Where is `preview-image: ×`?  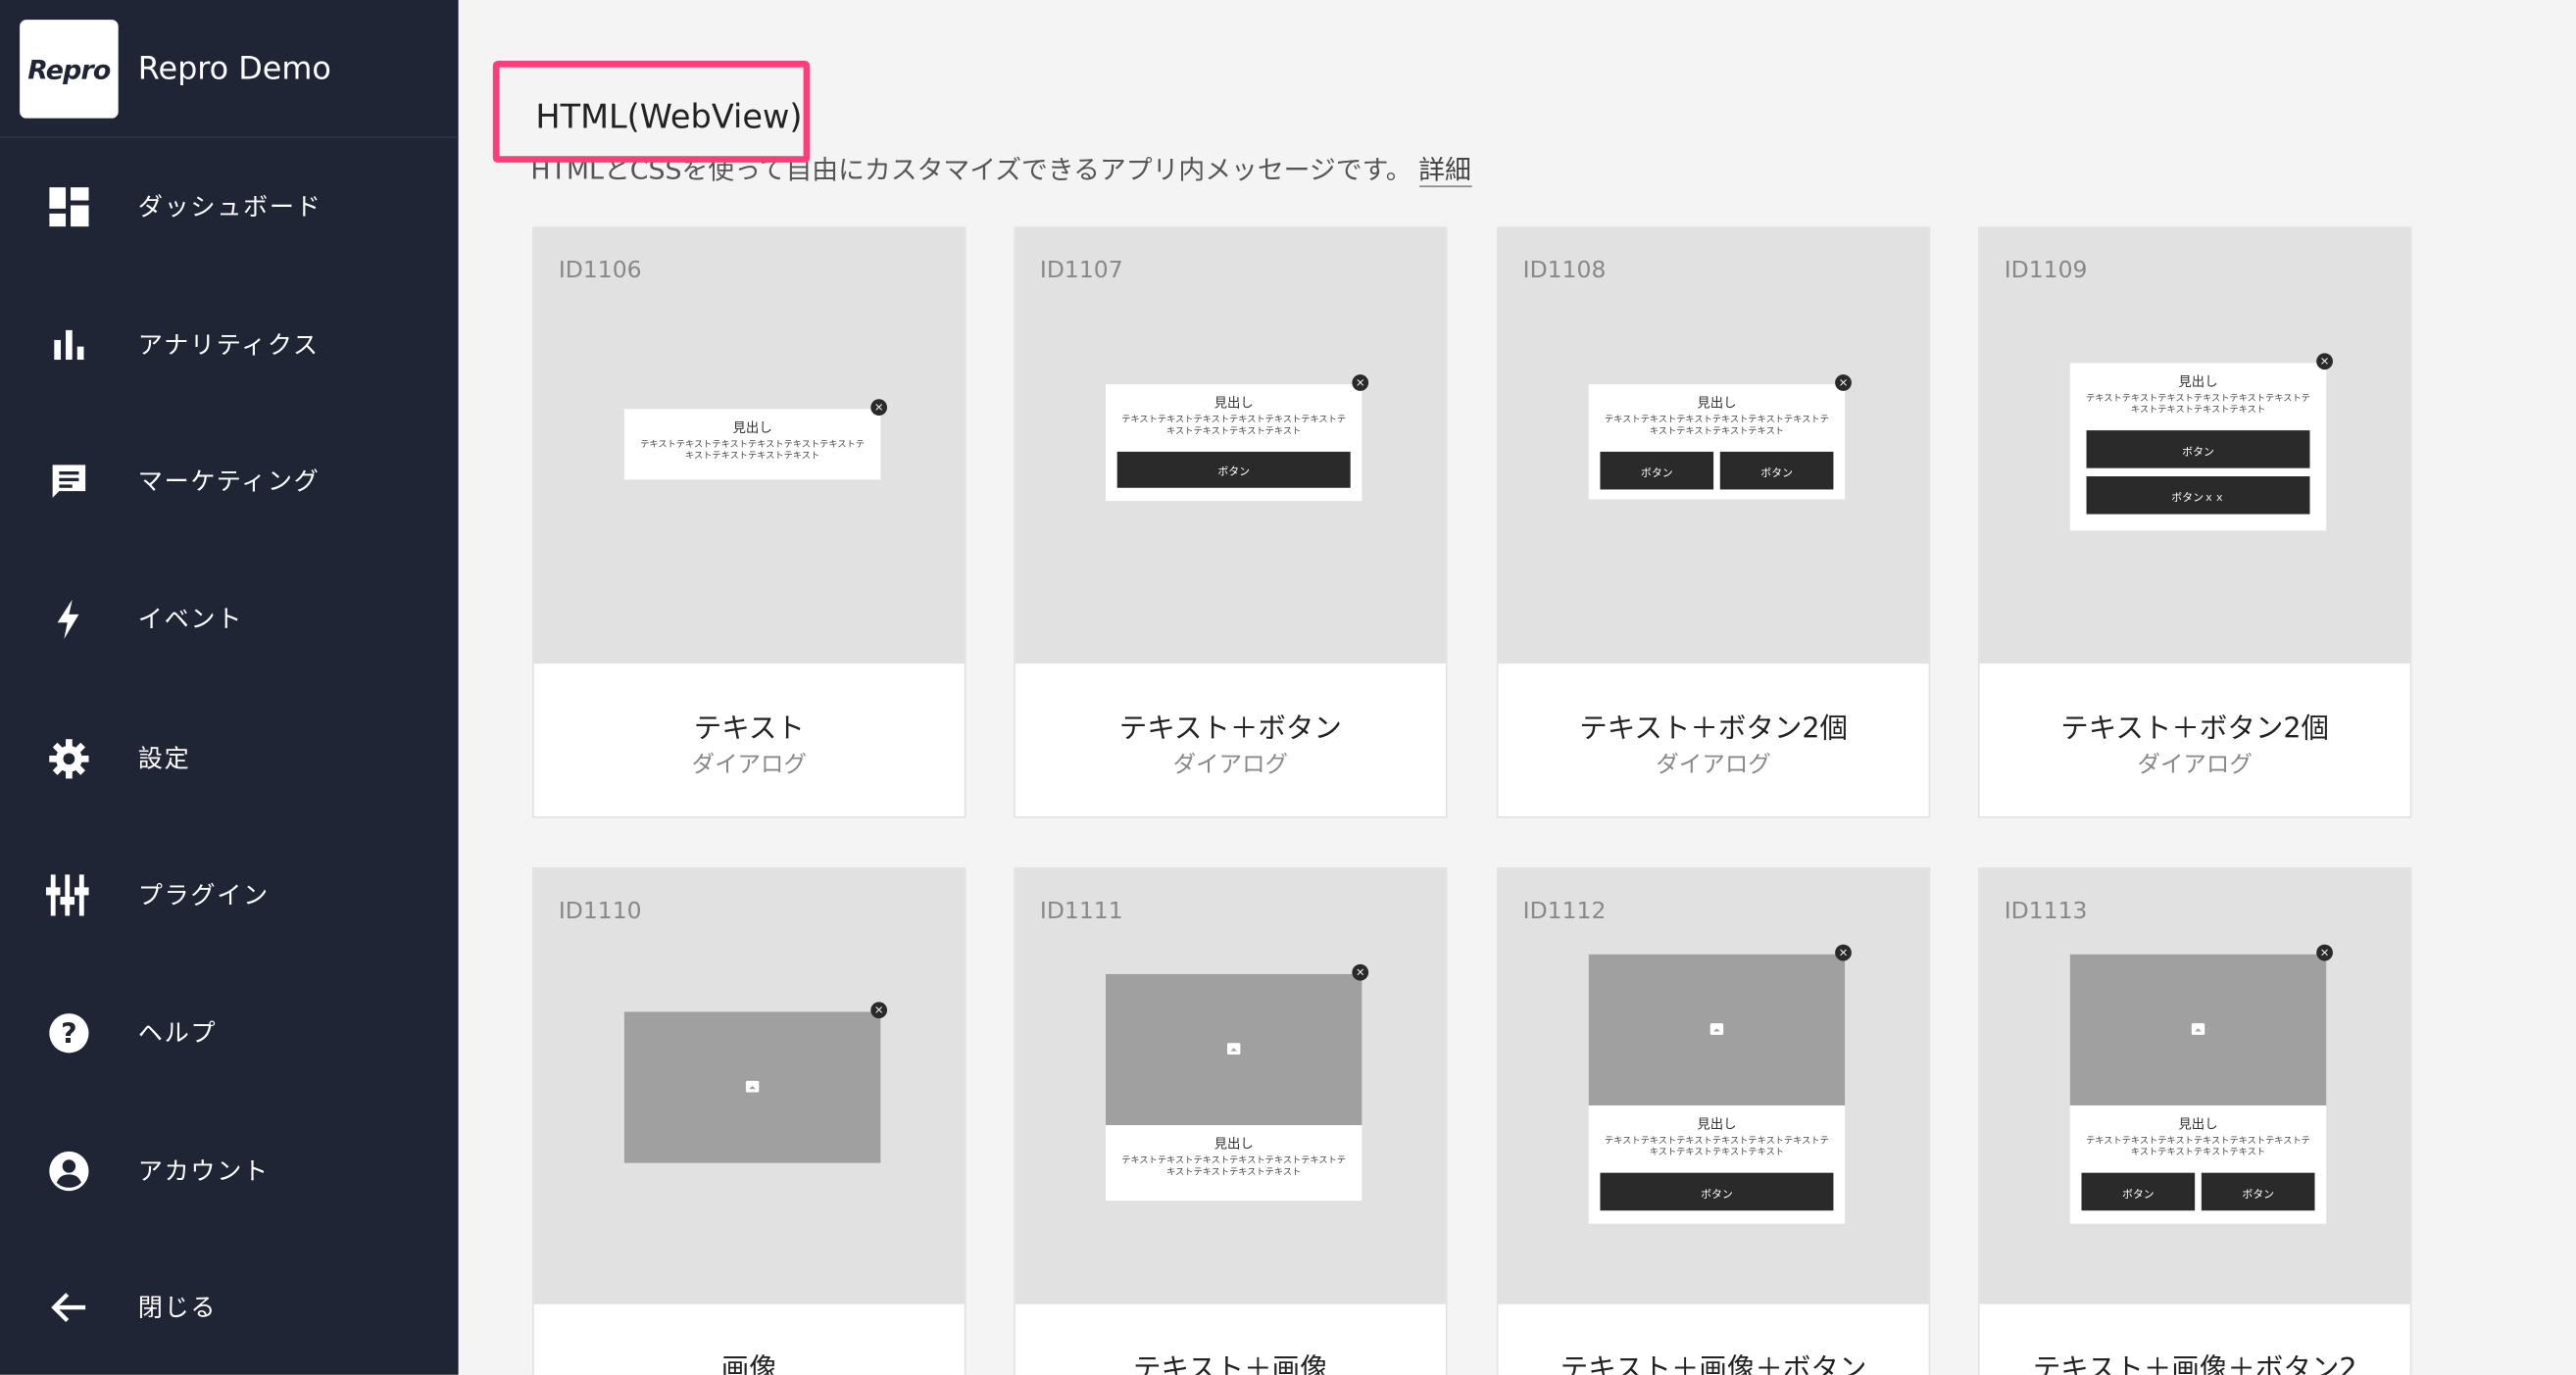
preview-image: × is located at coordinates (755, 1082).